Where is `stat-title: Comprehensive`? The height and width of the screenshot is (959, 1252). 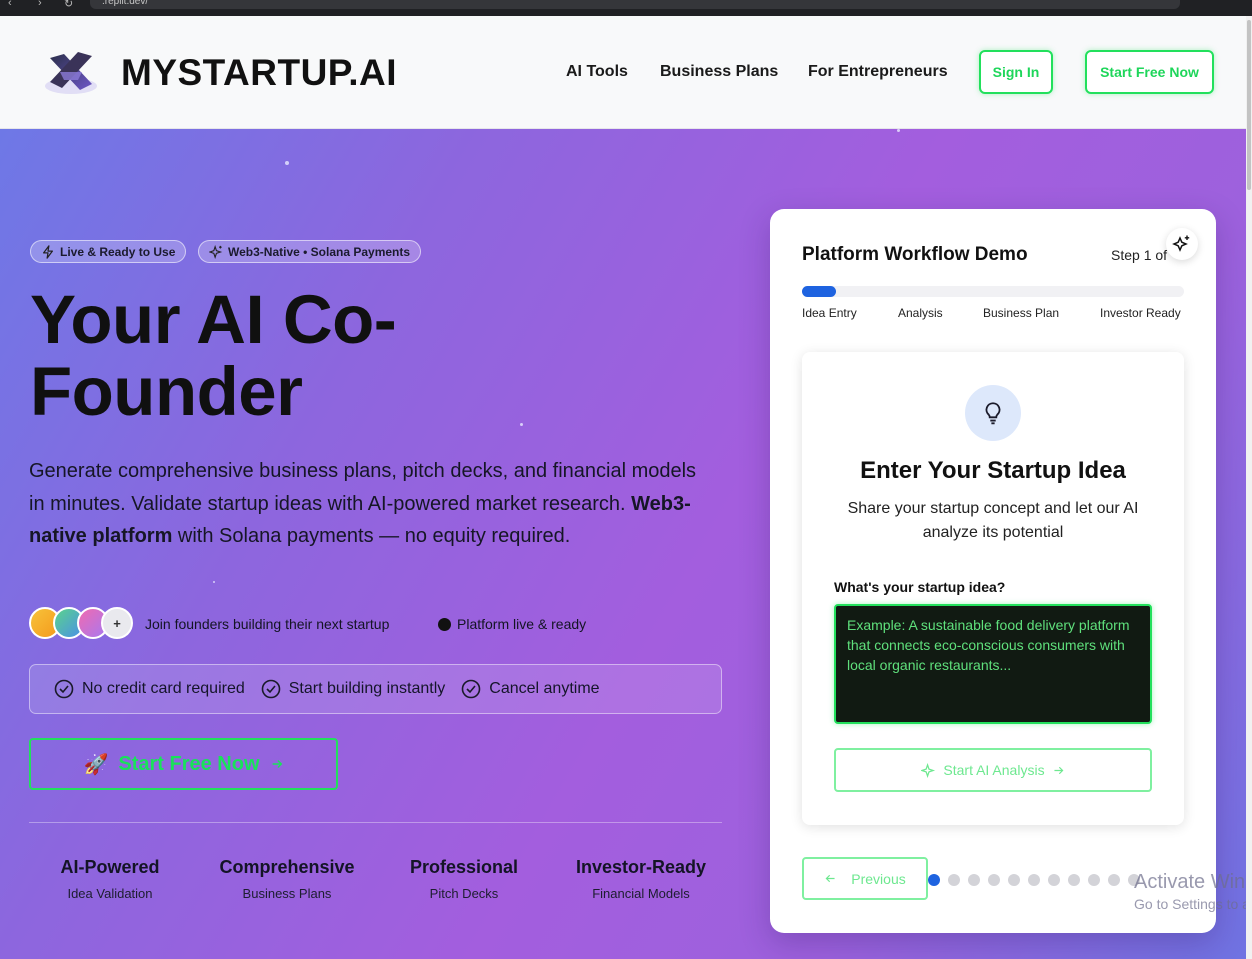
stat-title: Comprehensive is located at coordinates (287, 867).